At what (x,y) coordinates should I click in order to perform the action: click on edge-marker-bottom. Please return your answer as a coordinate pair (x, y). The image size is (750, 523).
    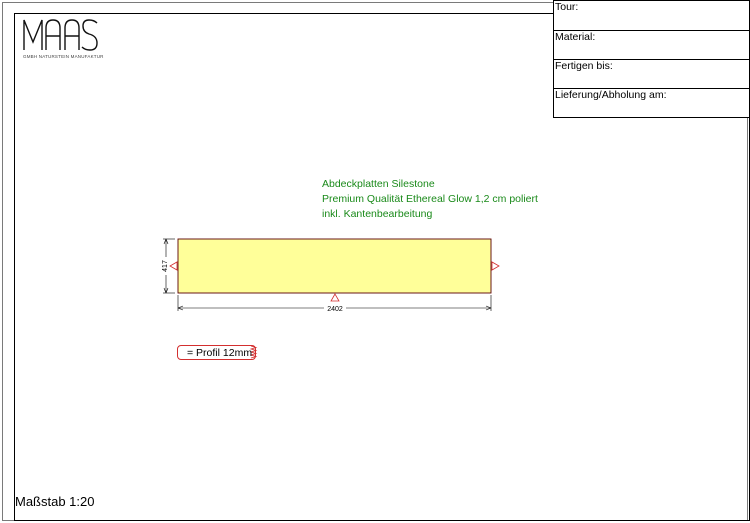
    Looking at the image, I should click on (335, 297).